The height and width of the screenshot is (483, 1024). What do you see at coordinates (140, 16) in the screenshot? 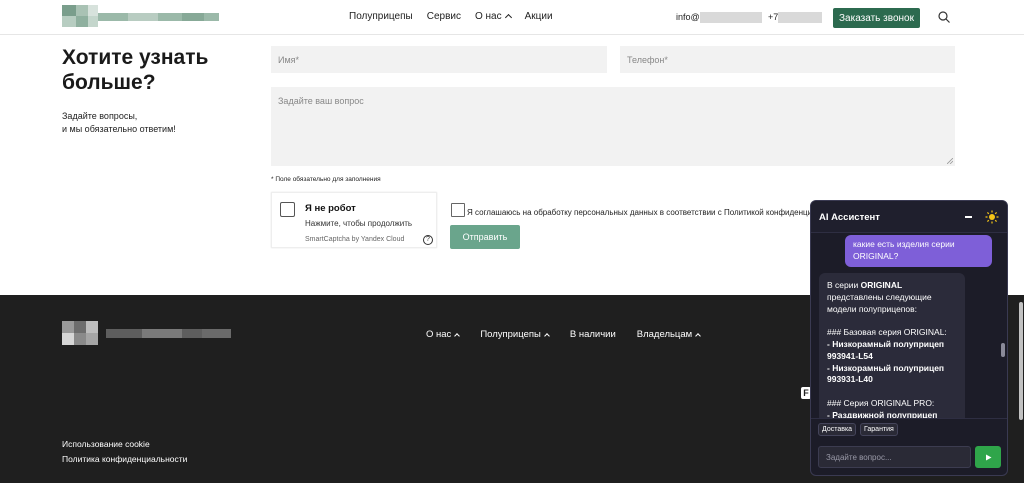
I see `site-logo` at bounding box center [140, 16].